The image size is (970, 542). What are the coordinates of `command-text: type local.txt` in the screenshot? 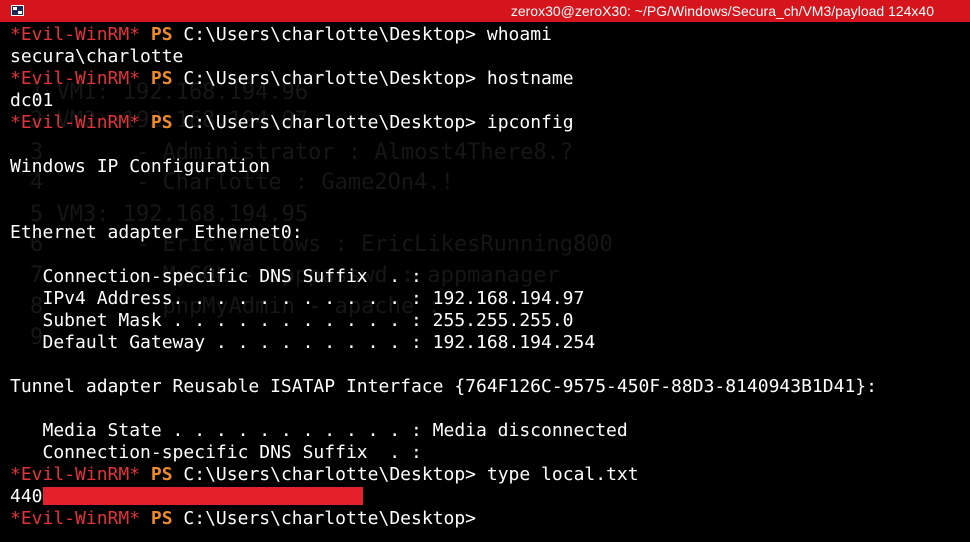 It's located at (562, 474).